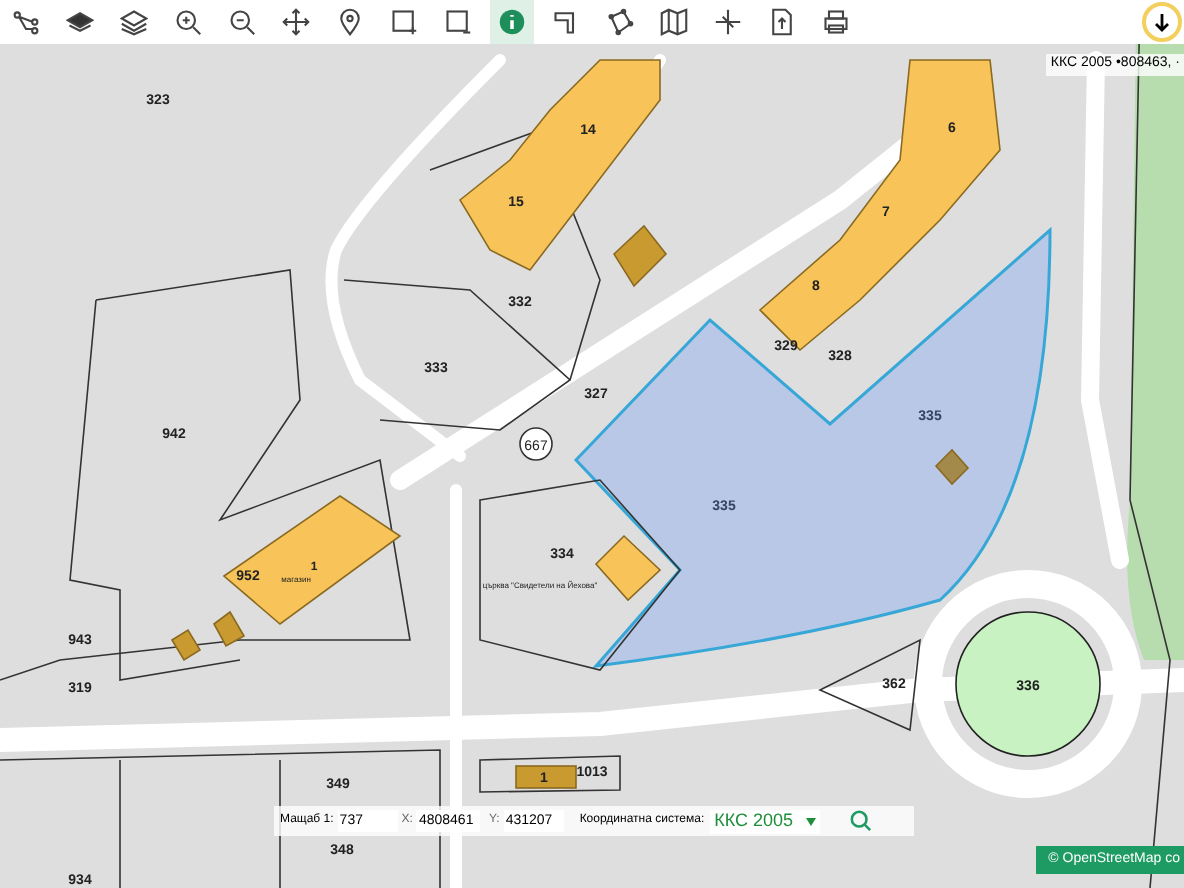  What do you see at coordinates (512, 22) in the screenshot?
I see `info-icon` at bounding box center [512, 22].